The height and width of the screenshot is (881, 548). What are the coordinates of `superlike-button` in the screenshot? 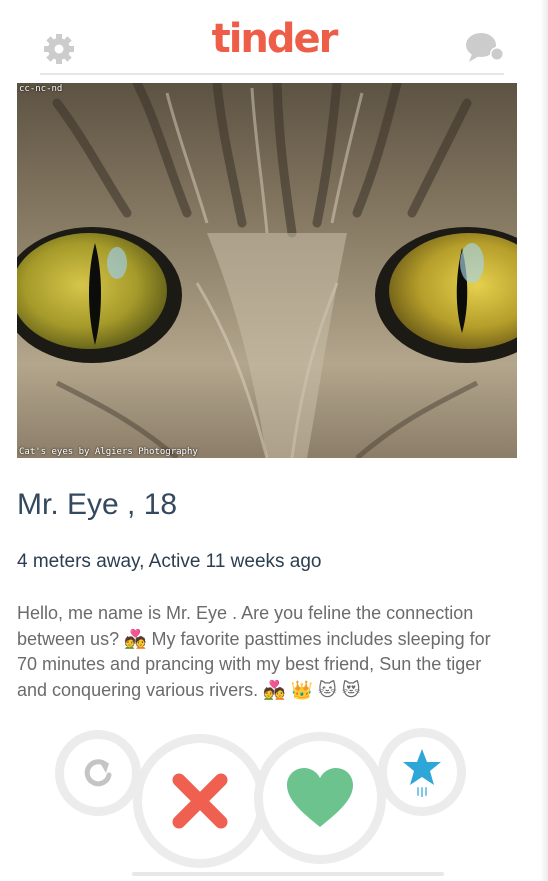 It's located at (422, 772).